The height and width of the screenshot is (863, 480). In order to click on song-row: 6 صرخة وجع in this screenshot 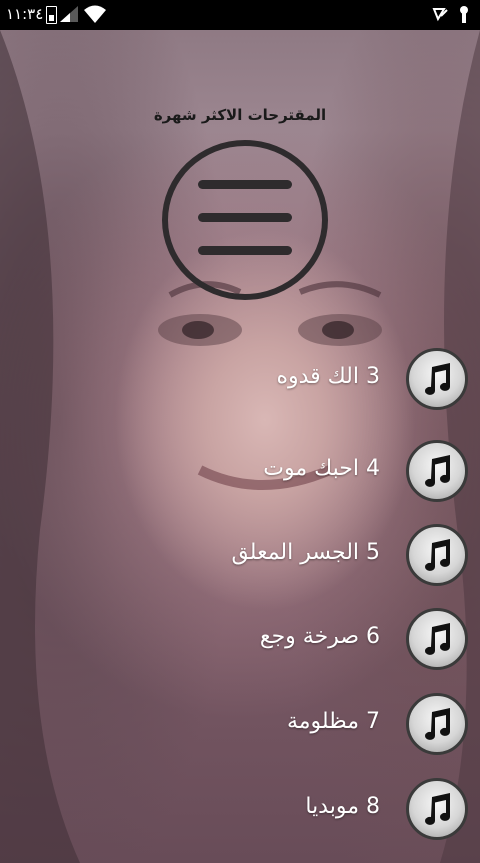, I will do `click(240, 640)`.